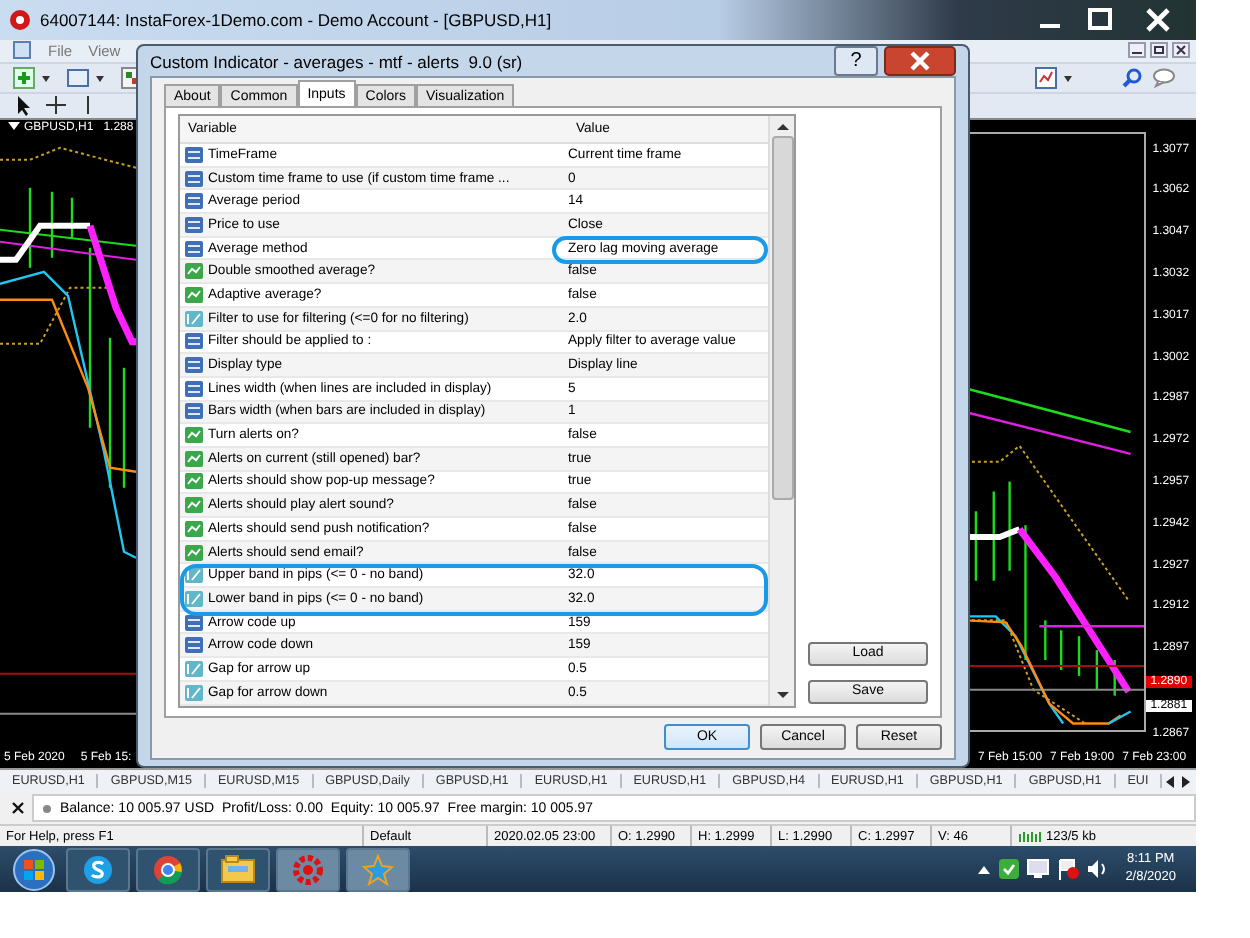 This screenshot has height=938, width=1250. Describe the element at coordinates (1159, 50) in the screenshot. I see `restore-icon` at that location.